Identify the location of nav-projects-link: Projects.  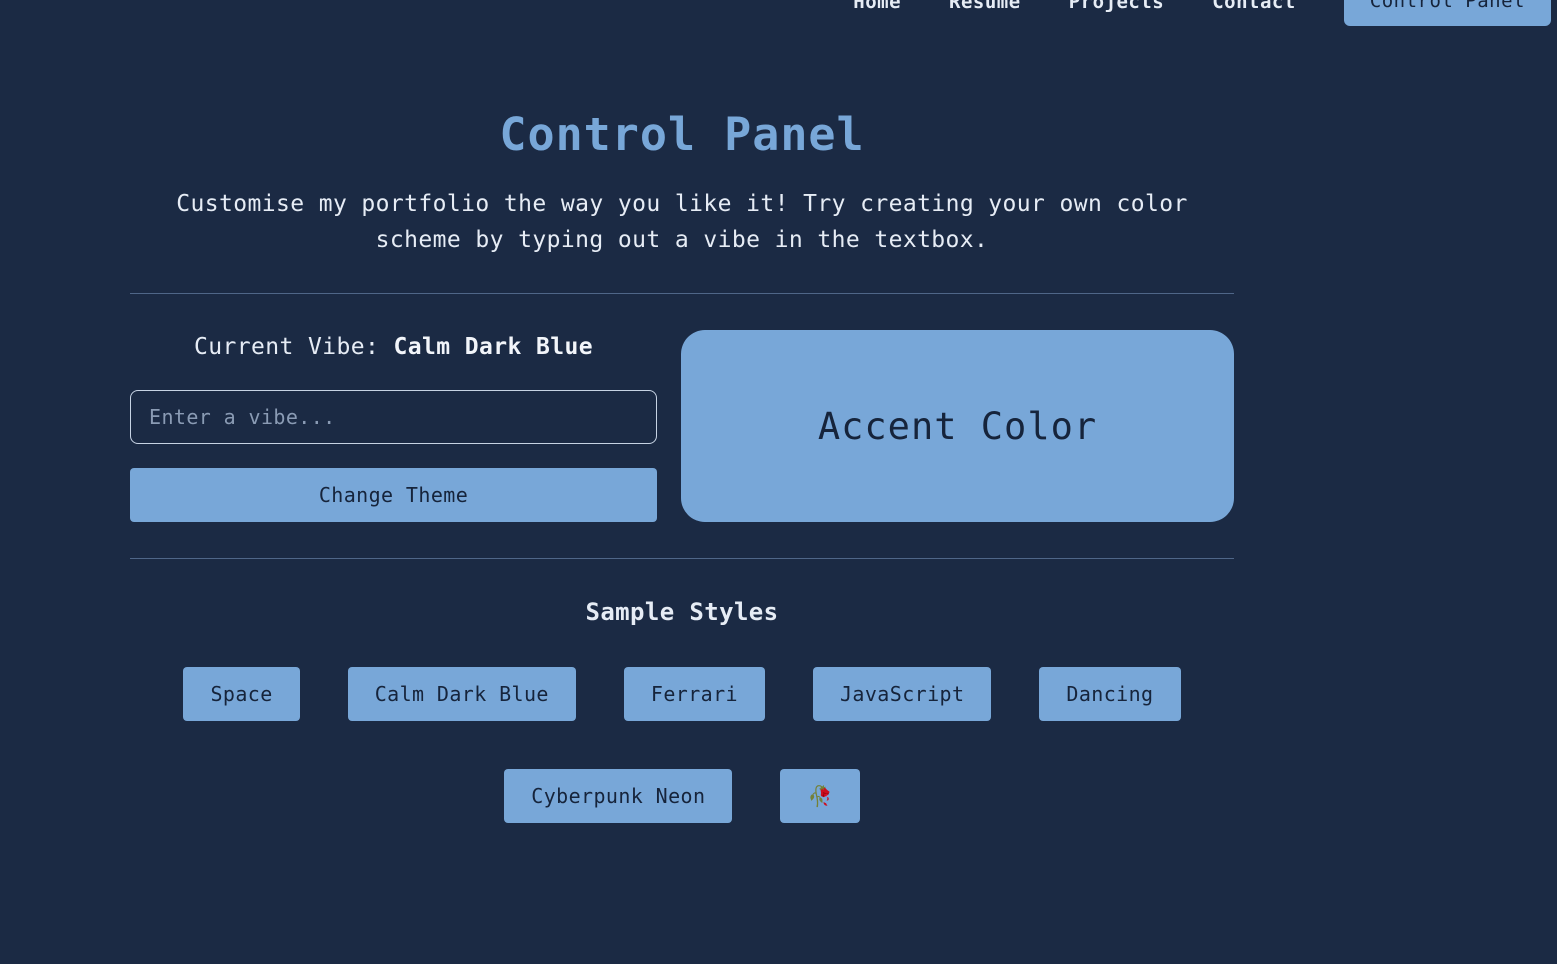
(1117, 6).